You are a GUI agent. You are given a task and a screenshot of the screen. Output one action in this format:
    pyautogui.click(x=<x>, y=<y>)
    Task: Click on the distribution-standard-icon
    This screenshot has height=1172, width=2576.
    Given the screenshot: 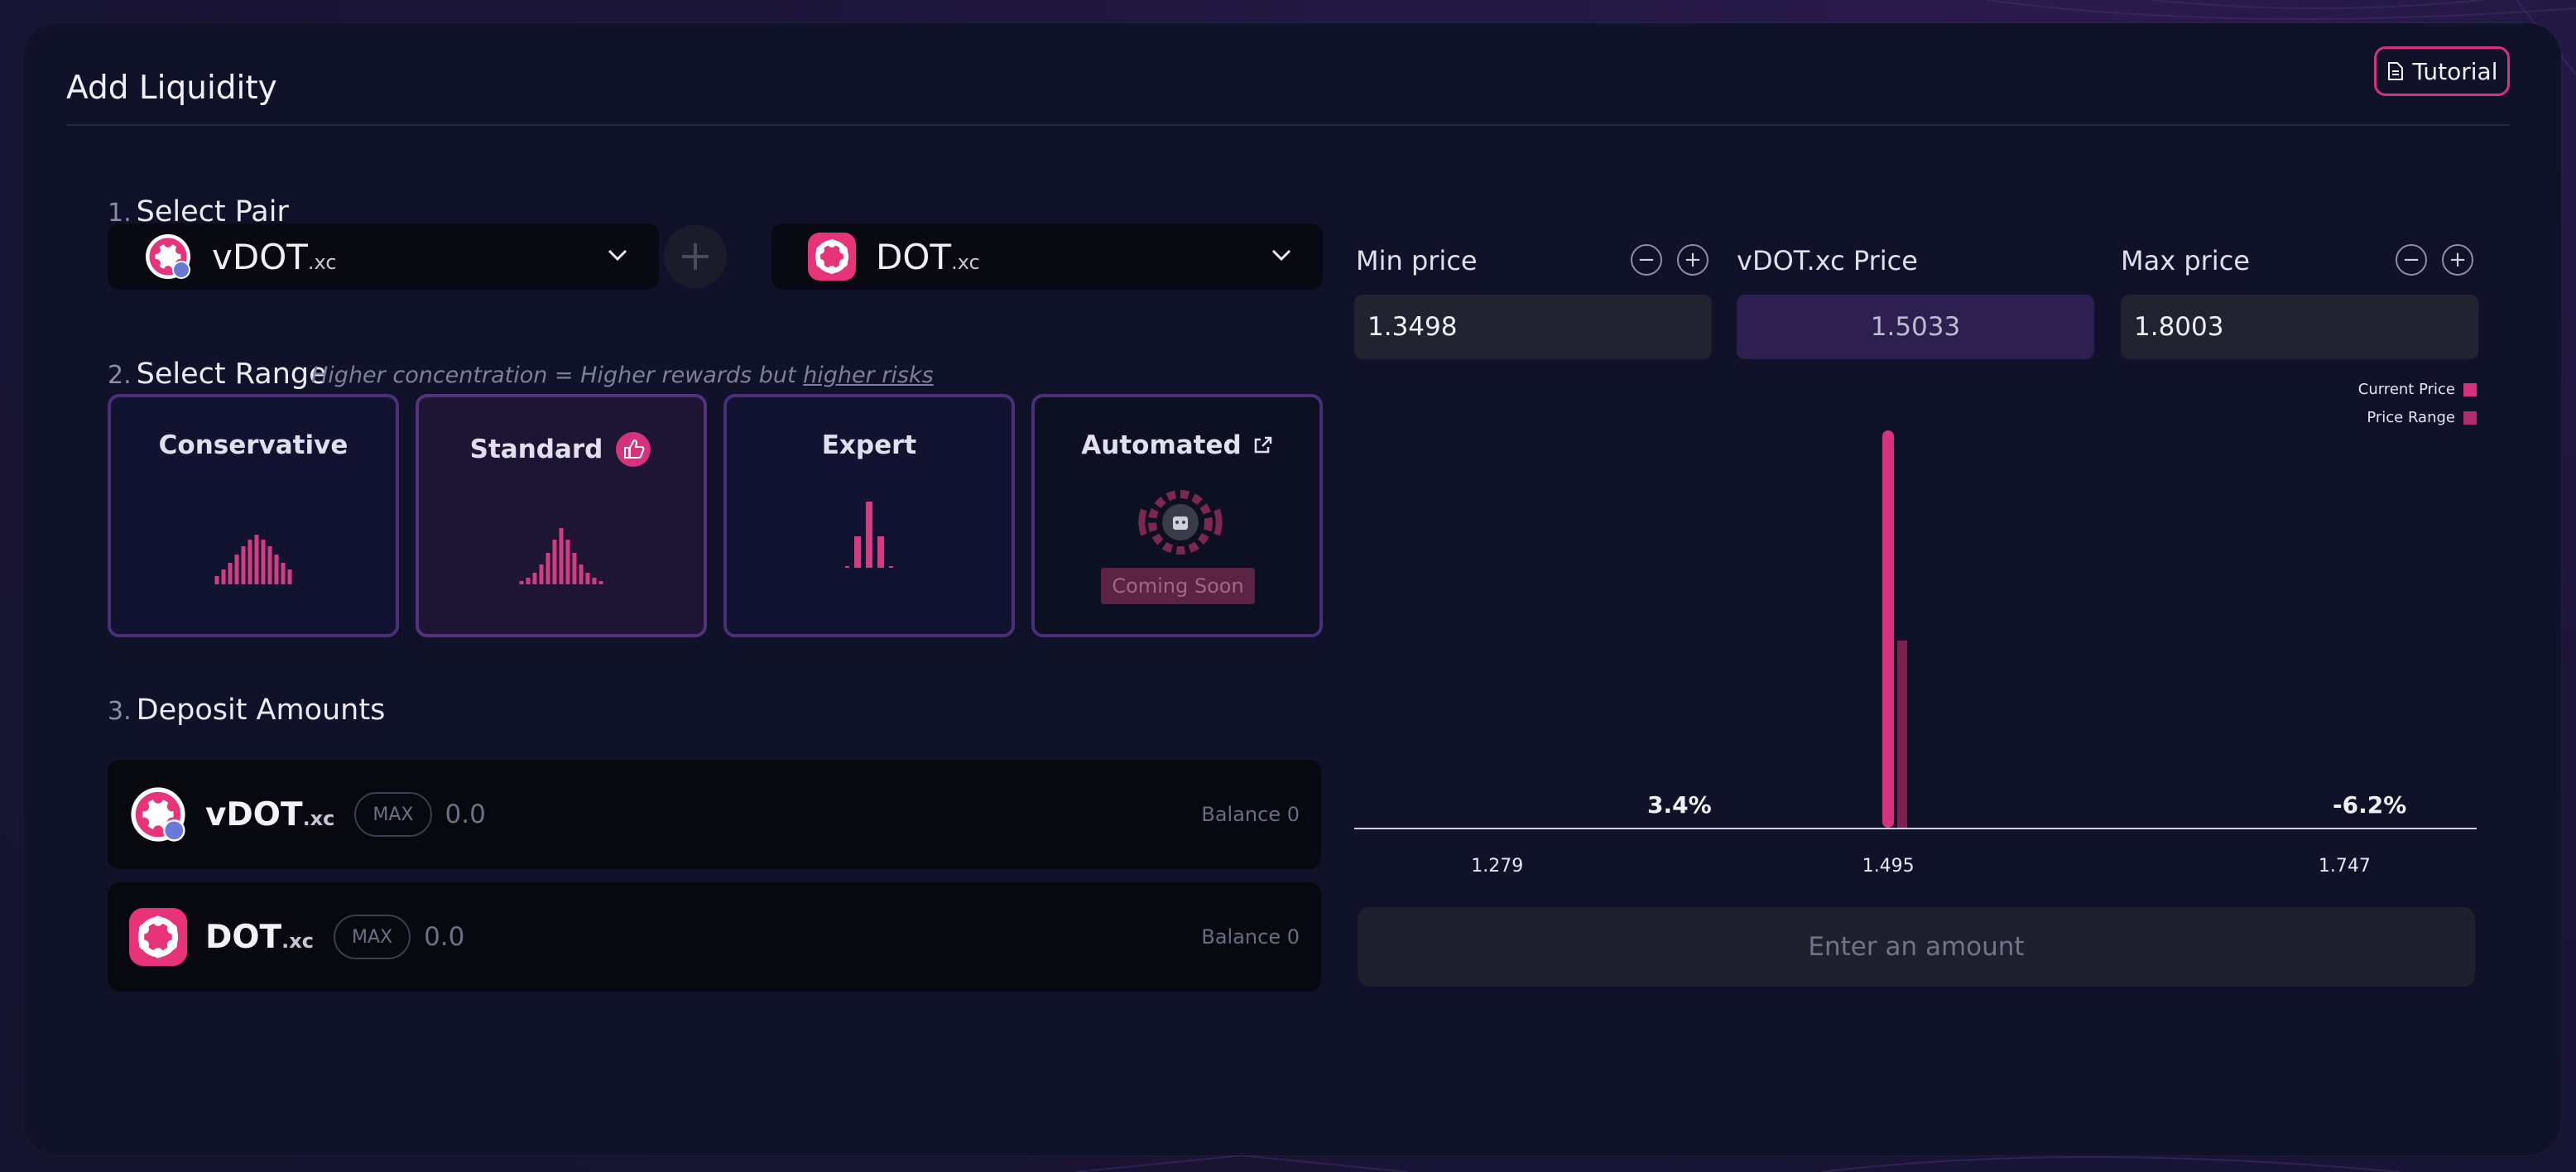 What is the action you would take?
    pyautogui.click(x=561, y=556)
    